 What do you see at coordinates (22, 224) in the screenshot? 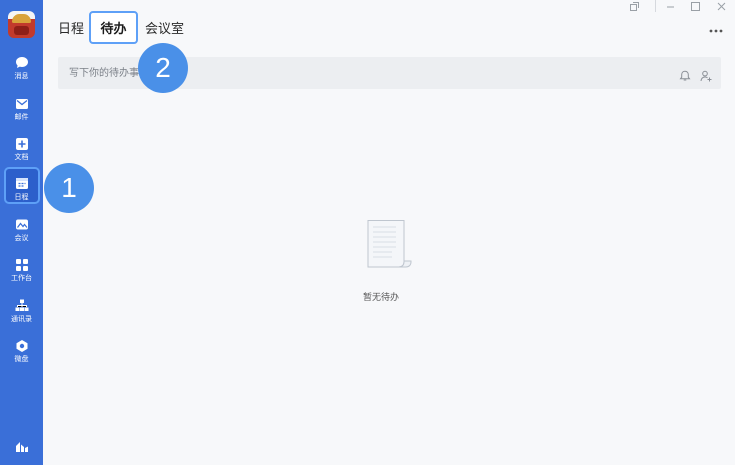
I see `video-meeting-icon` at bounding box center [22, 224].